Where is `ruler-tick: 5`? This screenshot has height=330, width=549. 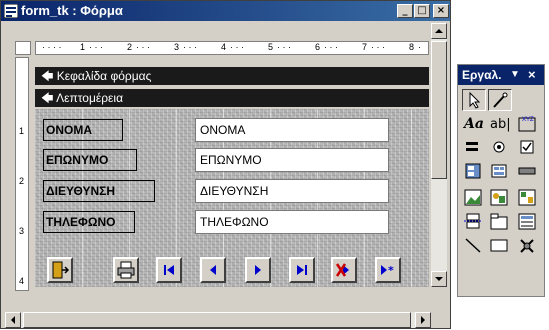 ruler-tick: 5 is located at coordinates (271, 47).